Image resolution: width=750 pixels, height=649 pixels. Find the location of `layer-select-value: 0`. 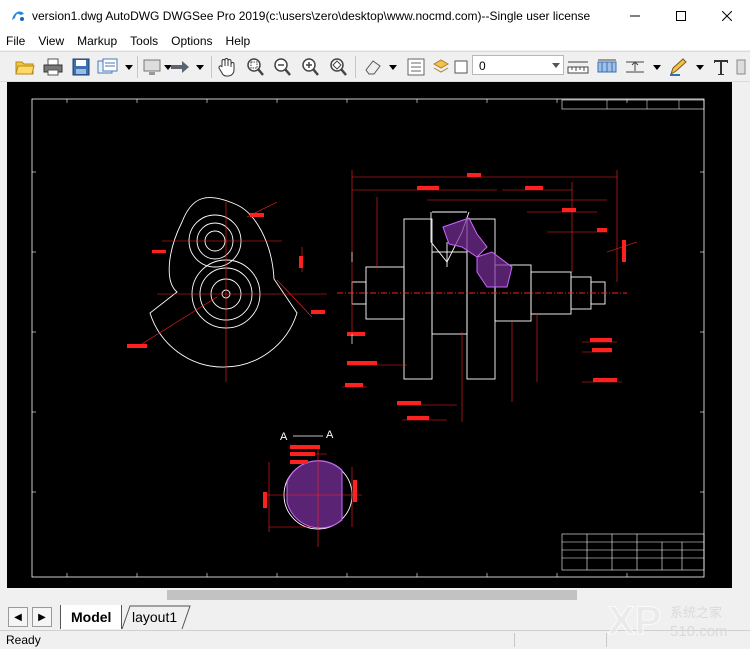

layer-select-value: 0 is located at coordinates (482, 66).